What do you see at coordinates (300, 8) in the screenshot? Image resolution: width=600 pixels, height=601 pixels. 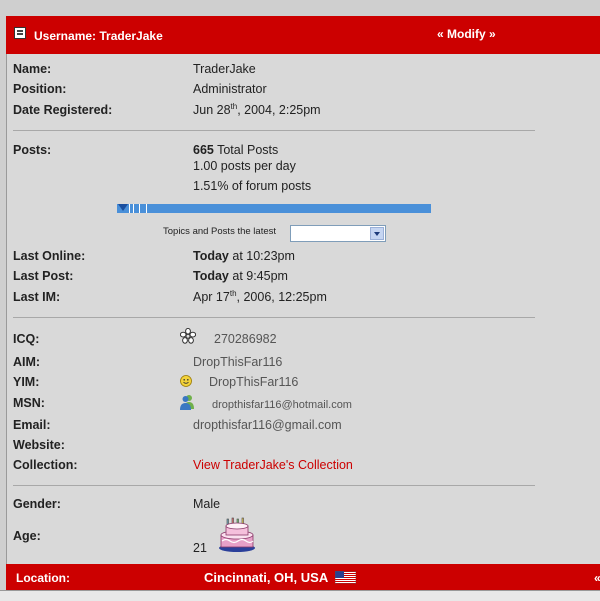 I see `top-strip` at bounding box center [300, 8].